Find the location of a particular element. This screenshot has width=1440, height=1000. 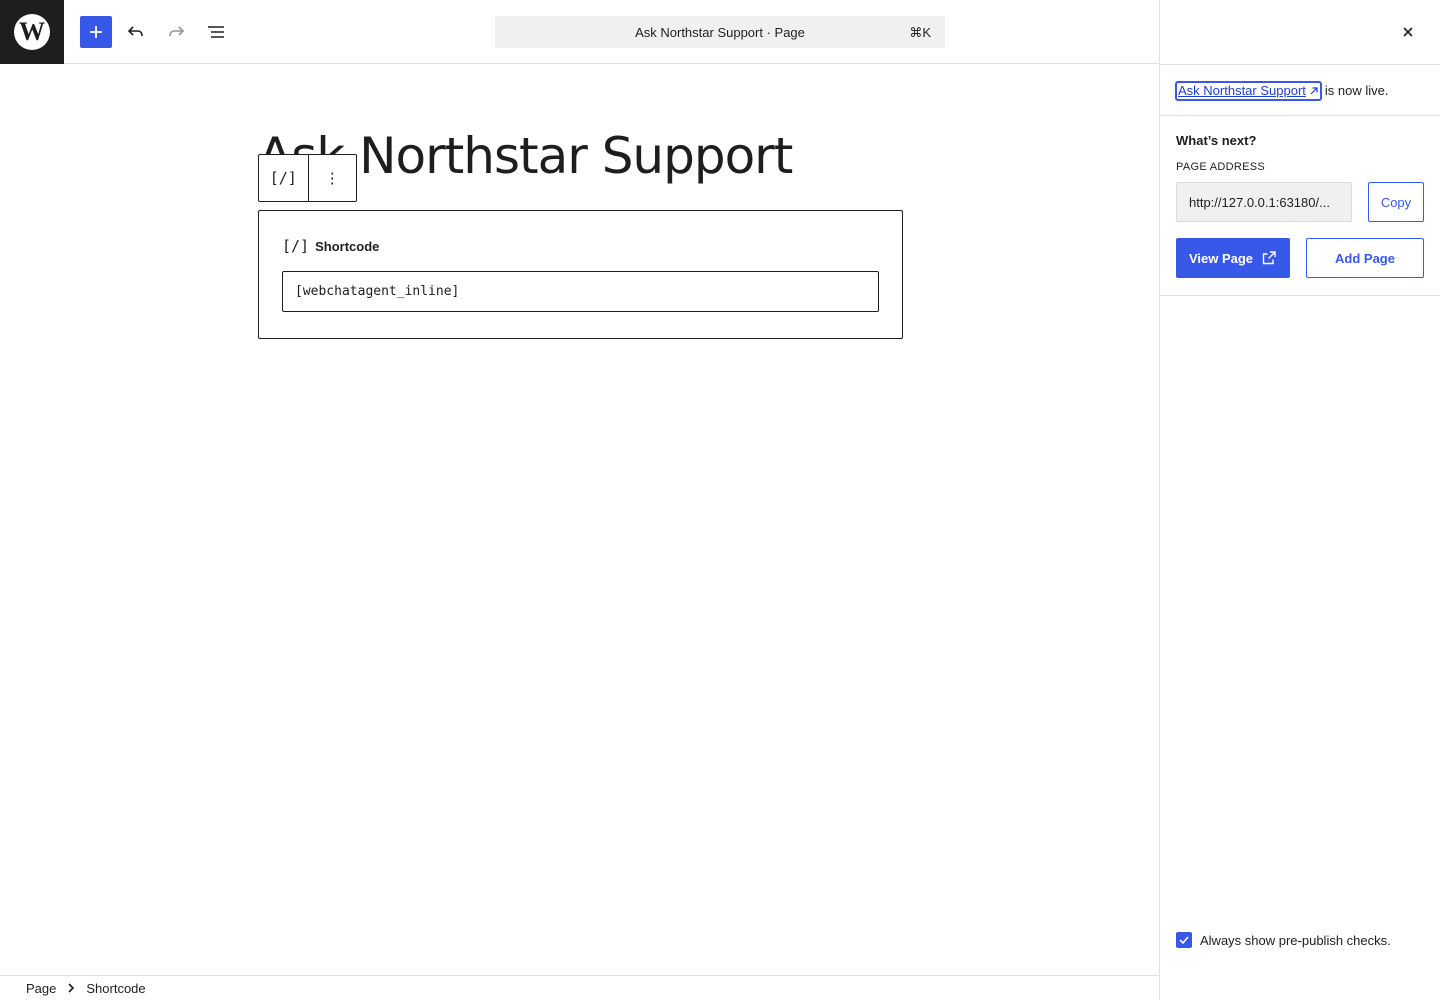

prepublish-checkbox is located at coordinates (1184, 940).